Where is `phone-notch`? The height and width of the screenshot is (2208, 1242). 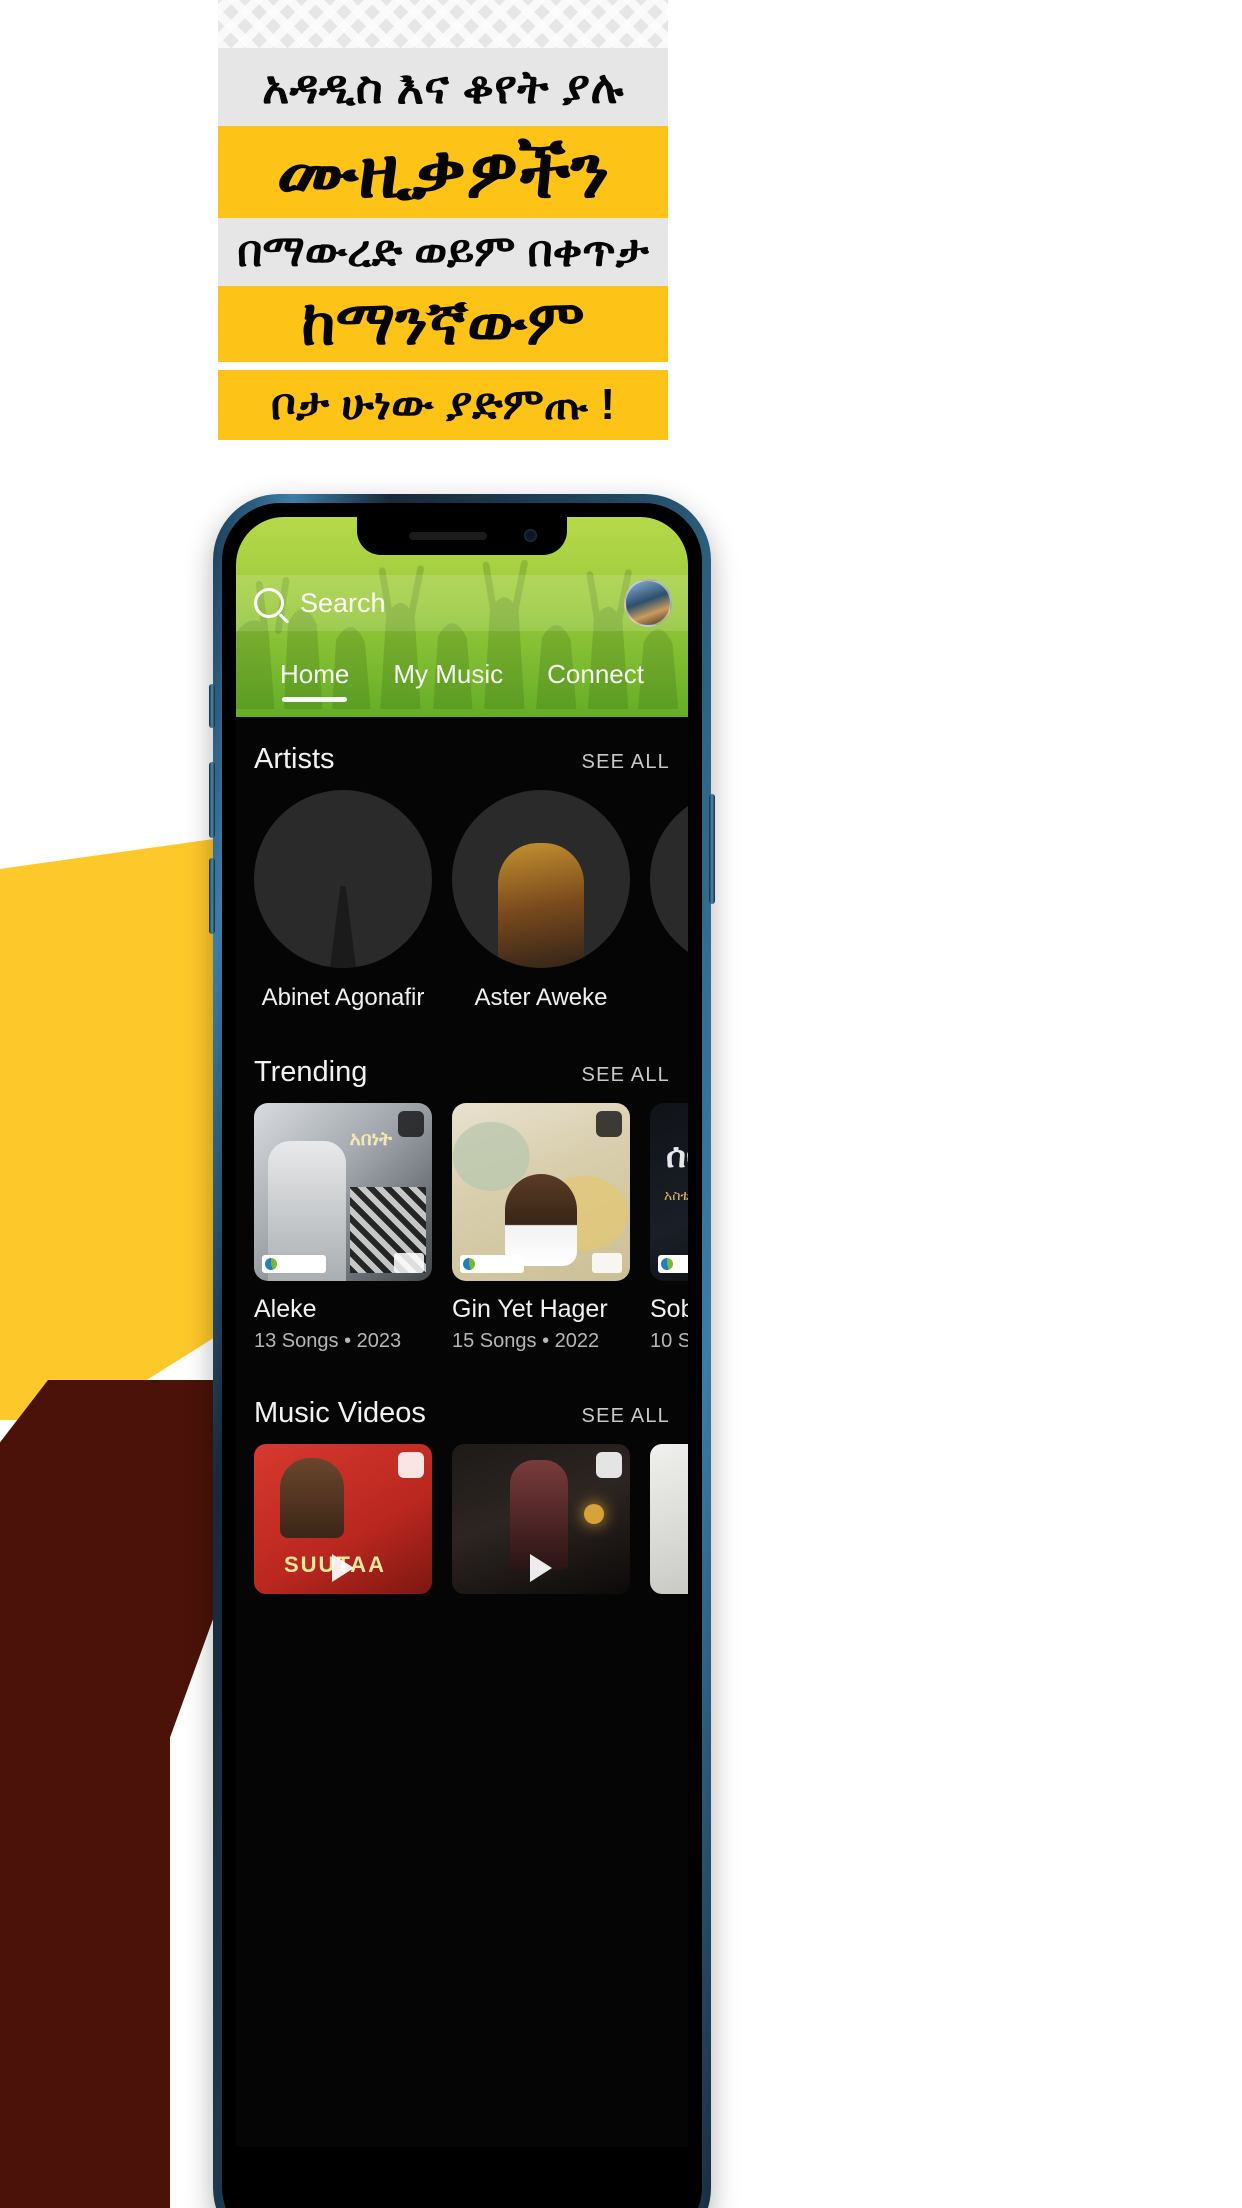
phone-notch is located at coordinates (462, 536).